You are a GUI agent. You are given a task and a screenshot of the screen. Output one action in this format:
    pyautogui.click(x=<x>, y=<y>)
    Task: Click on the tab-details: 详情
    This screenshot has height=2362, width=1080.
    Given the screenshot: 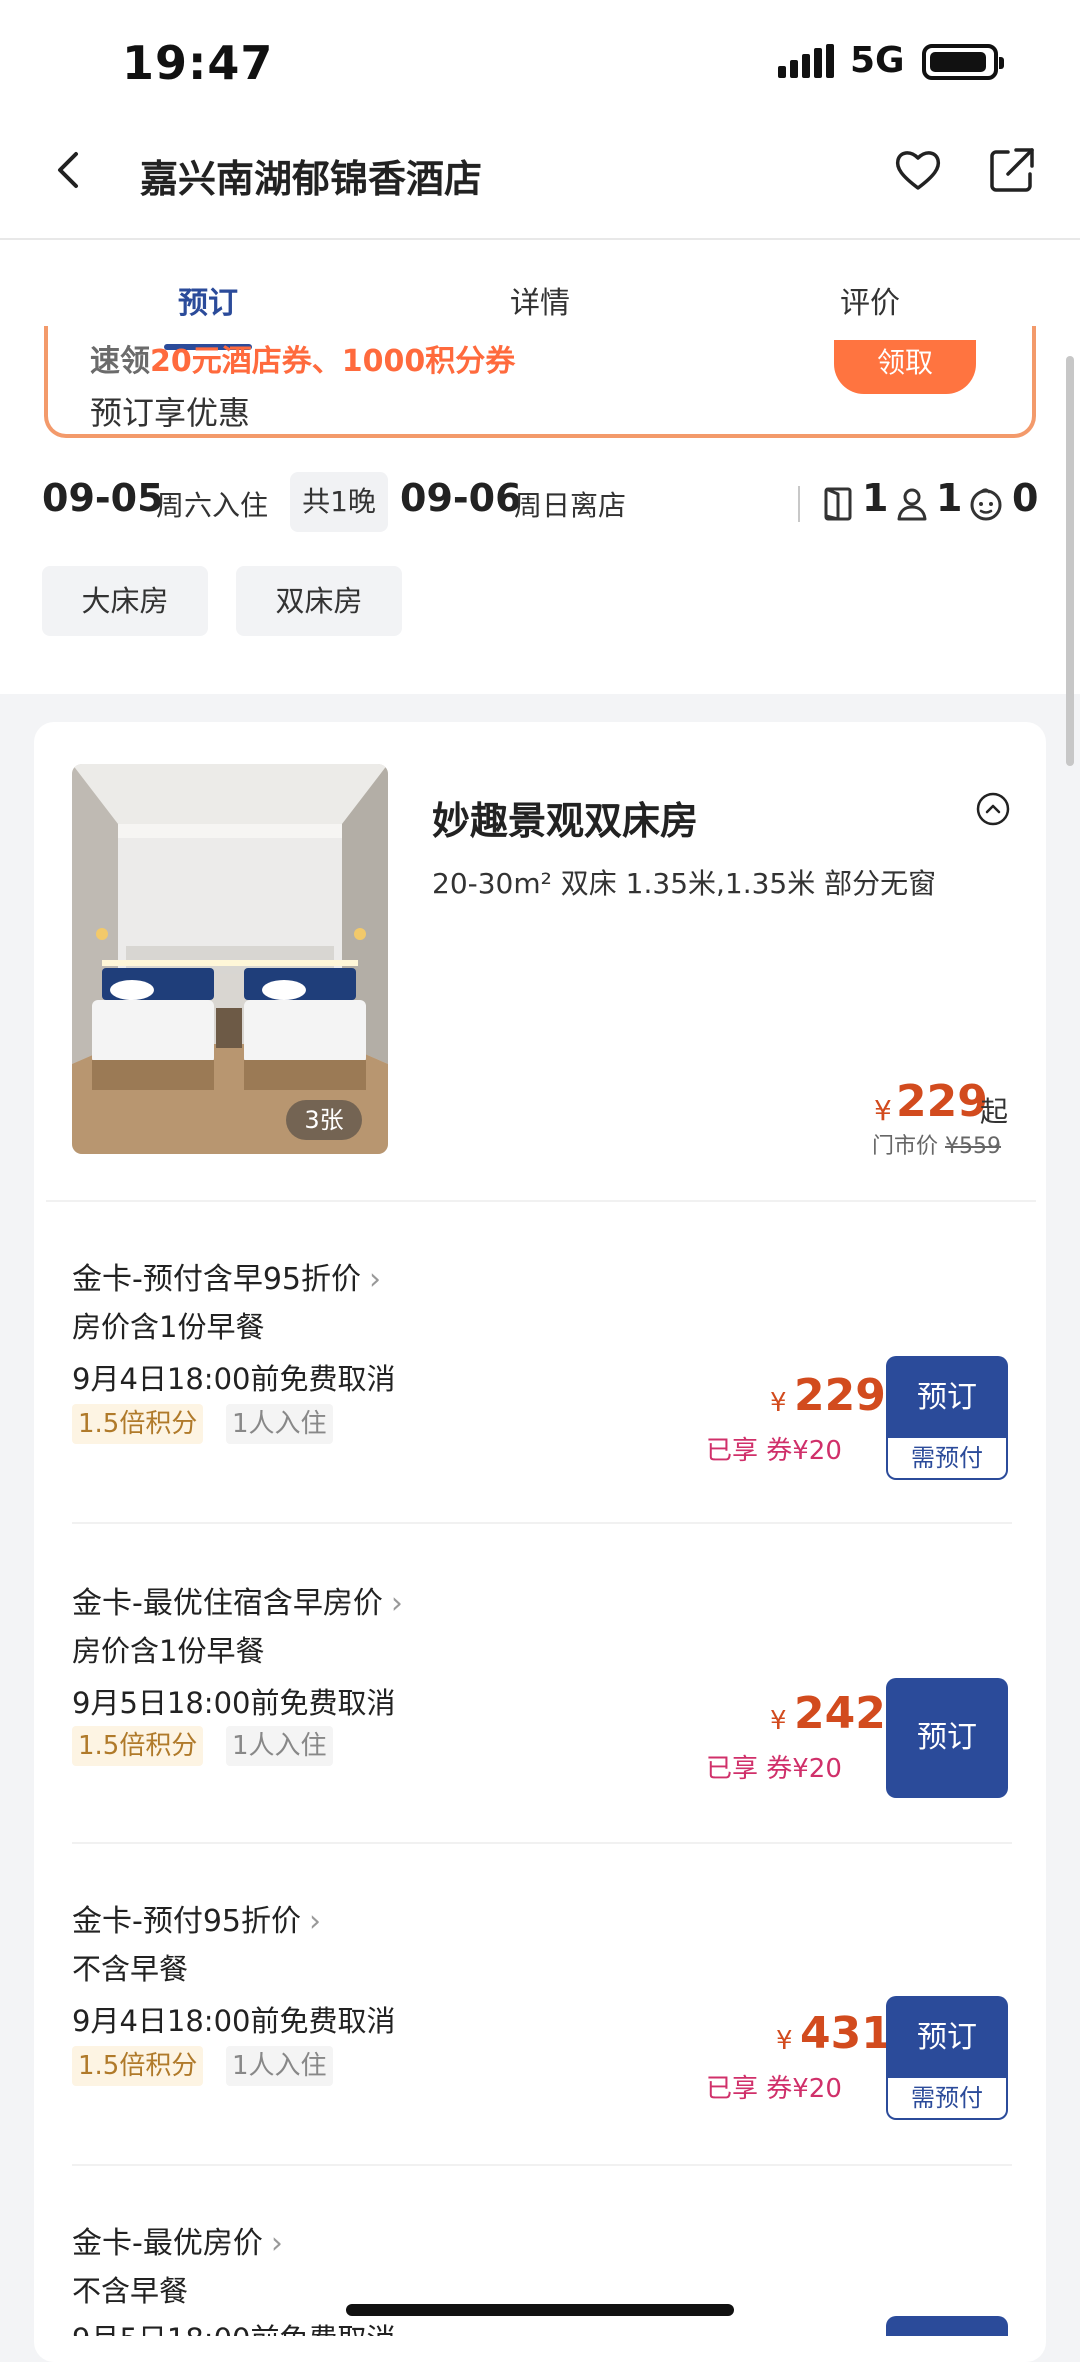 What is the action you would take?
    pyautogui.click(x=540, y=300)
    